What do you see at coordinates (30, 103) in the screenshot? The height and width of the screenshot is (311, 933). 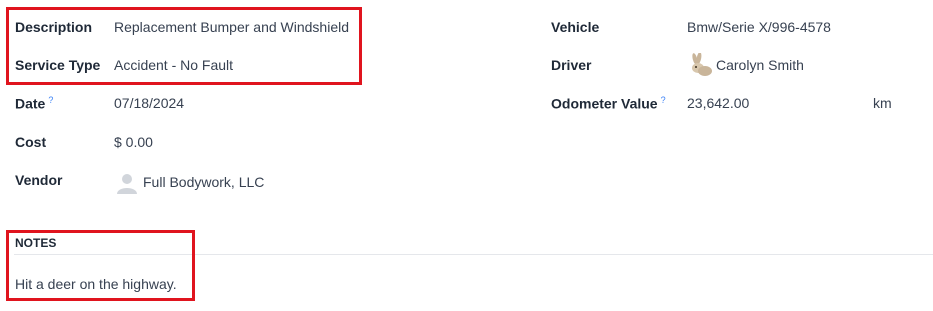 I see `date-label-text: Date` at bounding box center [30, 103].